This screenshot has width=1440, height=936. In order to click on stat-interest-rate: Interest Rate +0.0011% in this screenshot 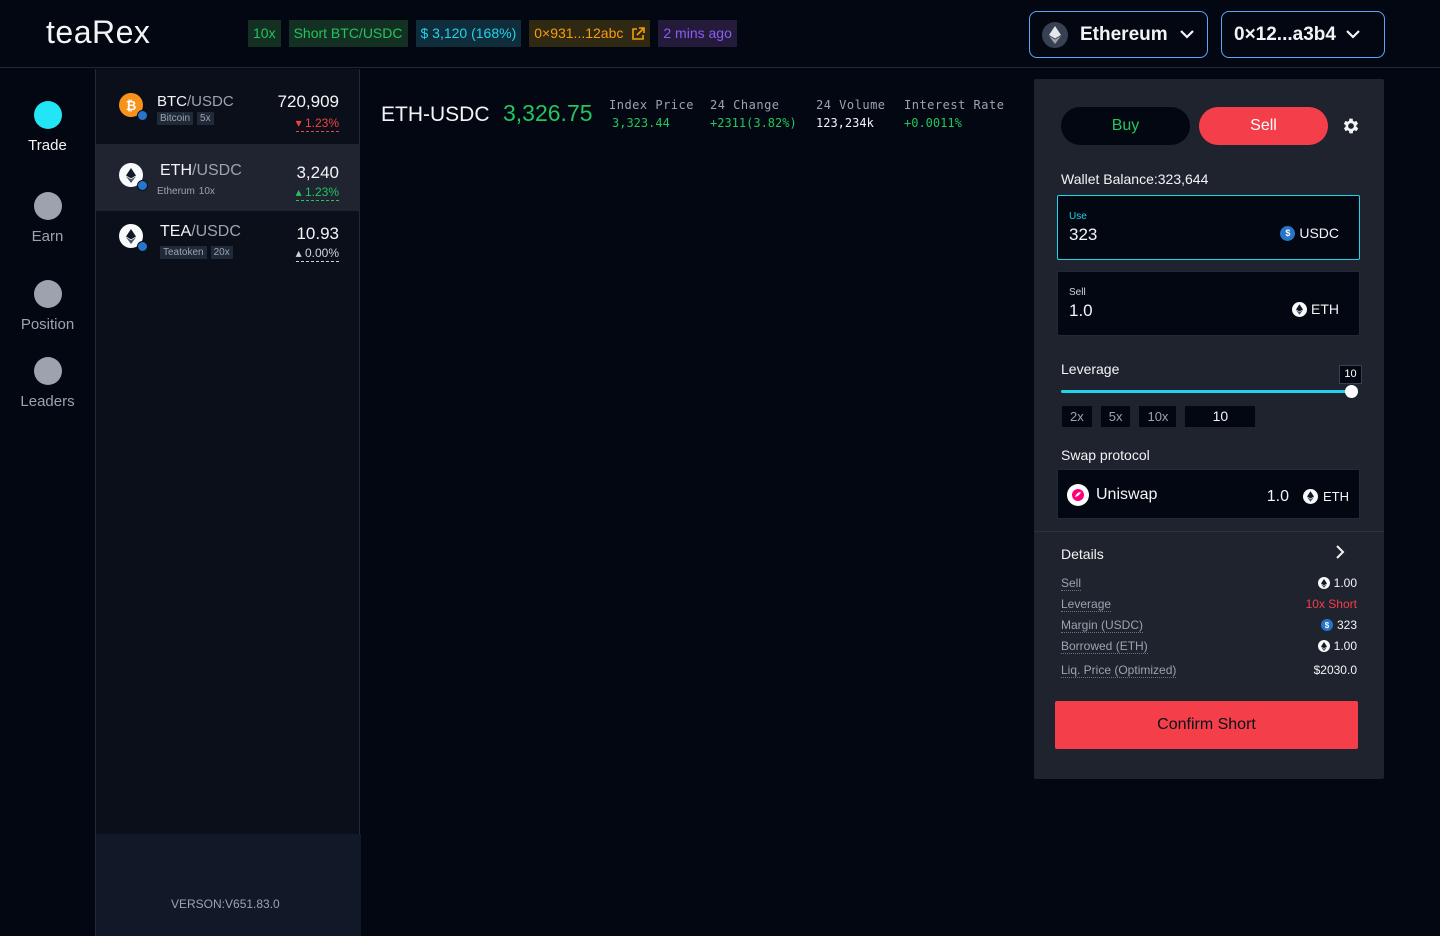, I will do `click(954, 114)`.